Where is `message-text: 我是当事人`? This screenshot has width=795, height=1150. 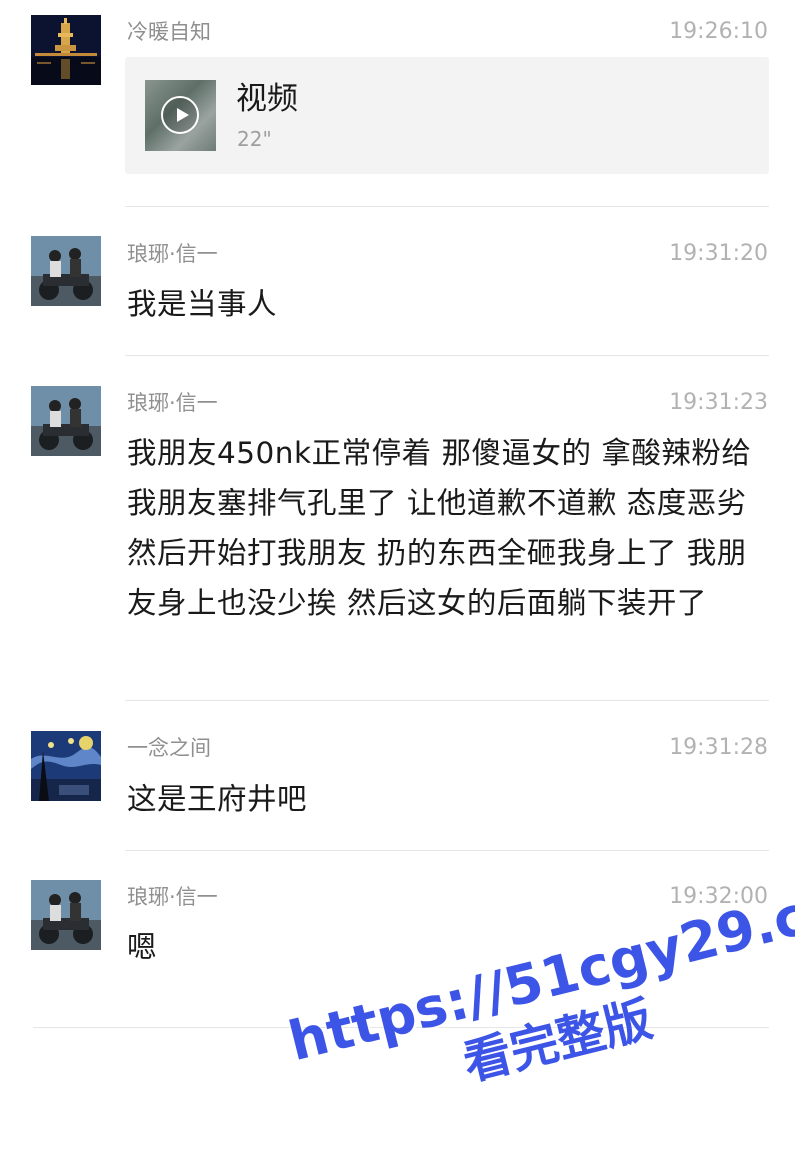
message-text: 我是当事人 is located at coordinates (202, 304).